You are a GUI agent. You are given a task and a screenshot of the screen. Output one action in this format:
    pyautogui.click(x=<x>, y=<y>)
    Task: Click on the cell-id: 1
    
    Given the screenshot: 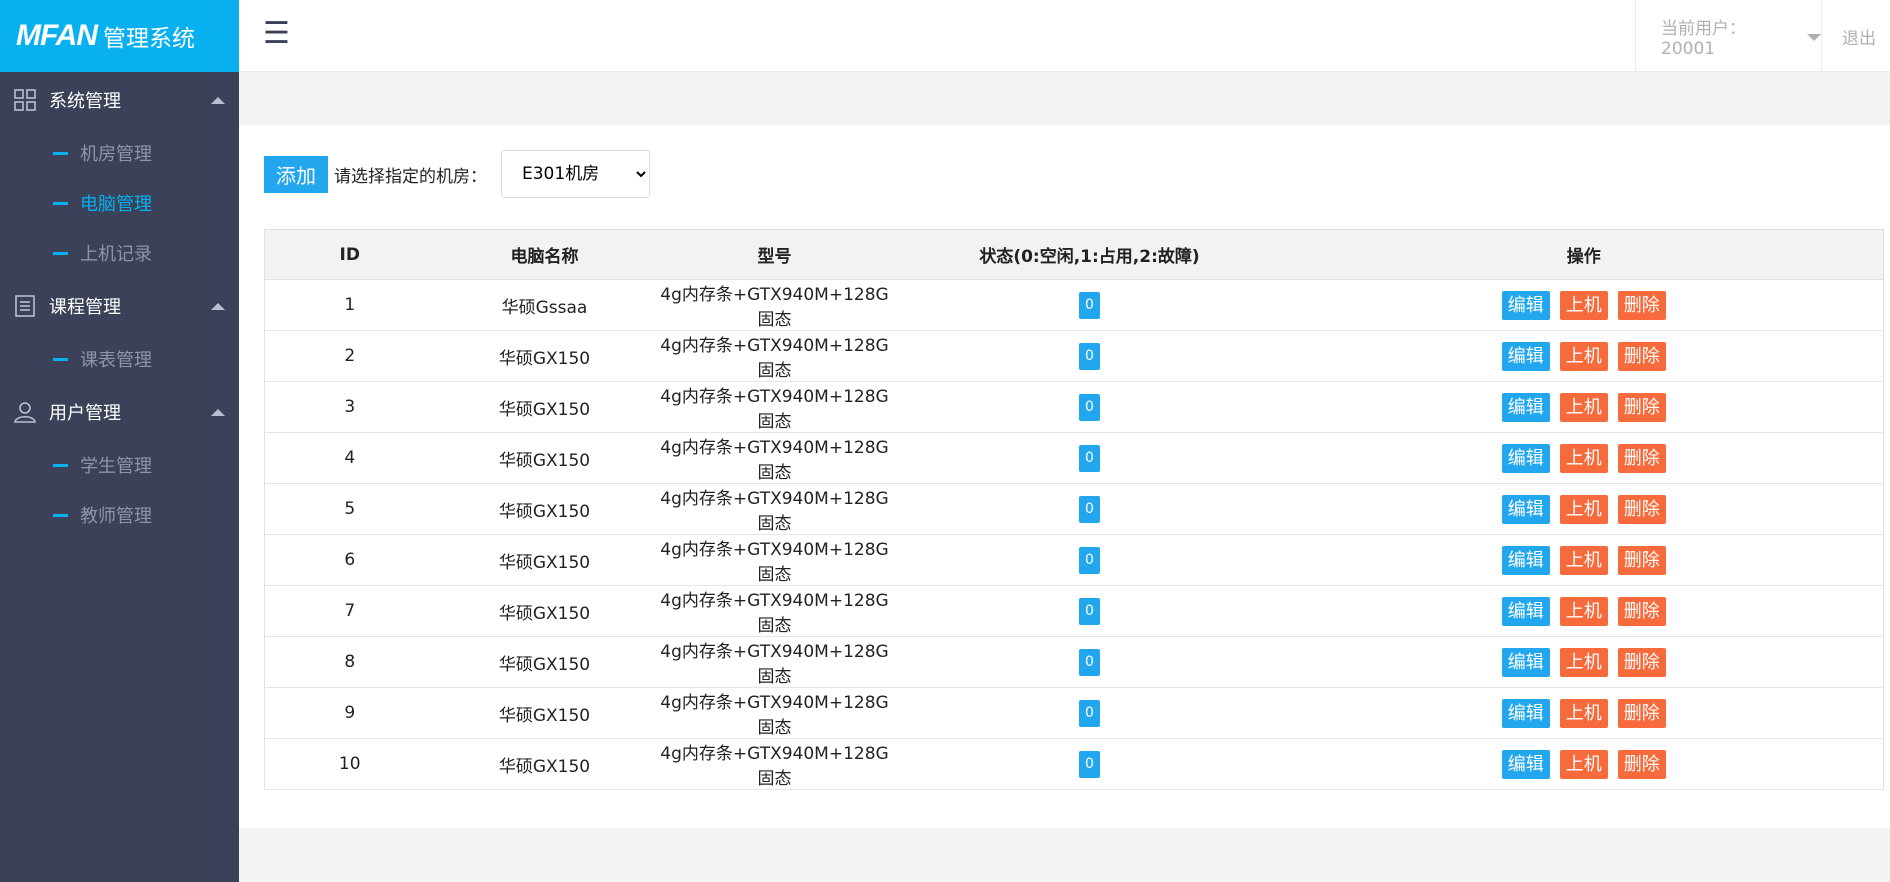 What is the action you would take?
    pyautogui.click(x=349, y=305)
    